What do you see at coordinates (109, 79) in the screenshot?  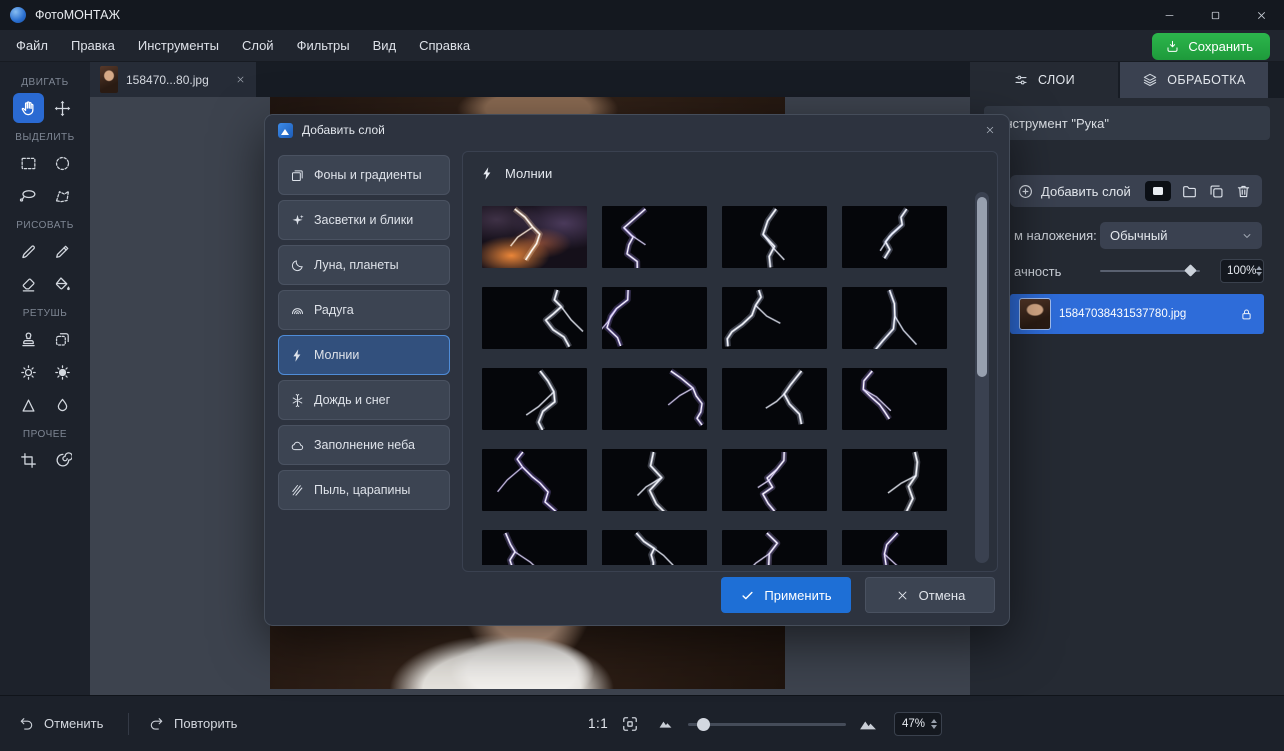 I see `document-thumbnail` at bounding box center [109, 79].